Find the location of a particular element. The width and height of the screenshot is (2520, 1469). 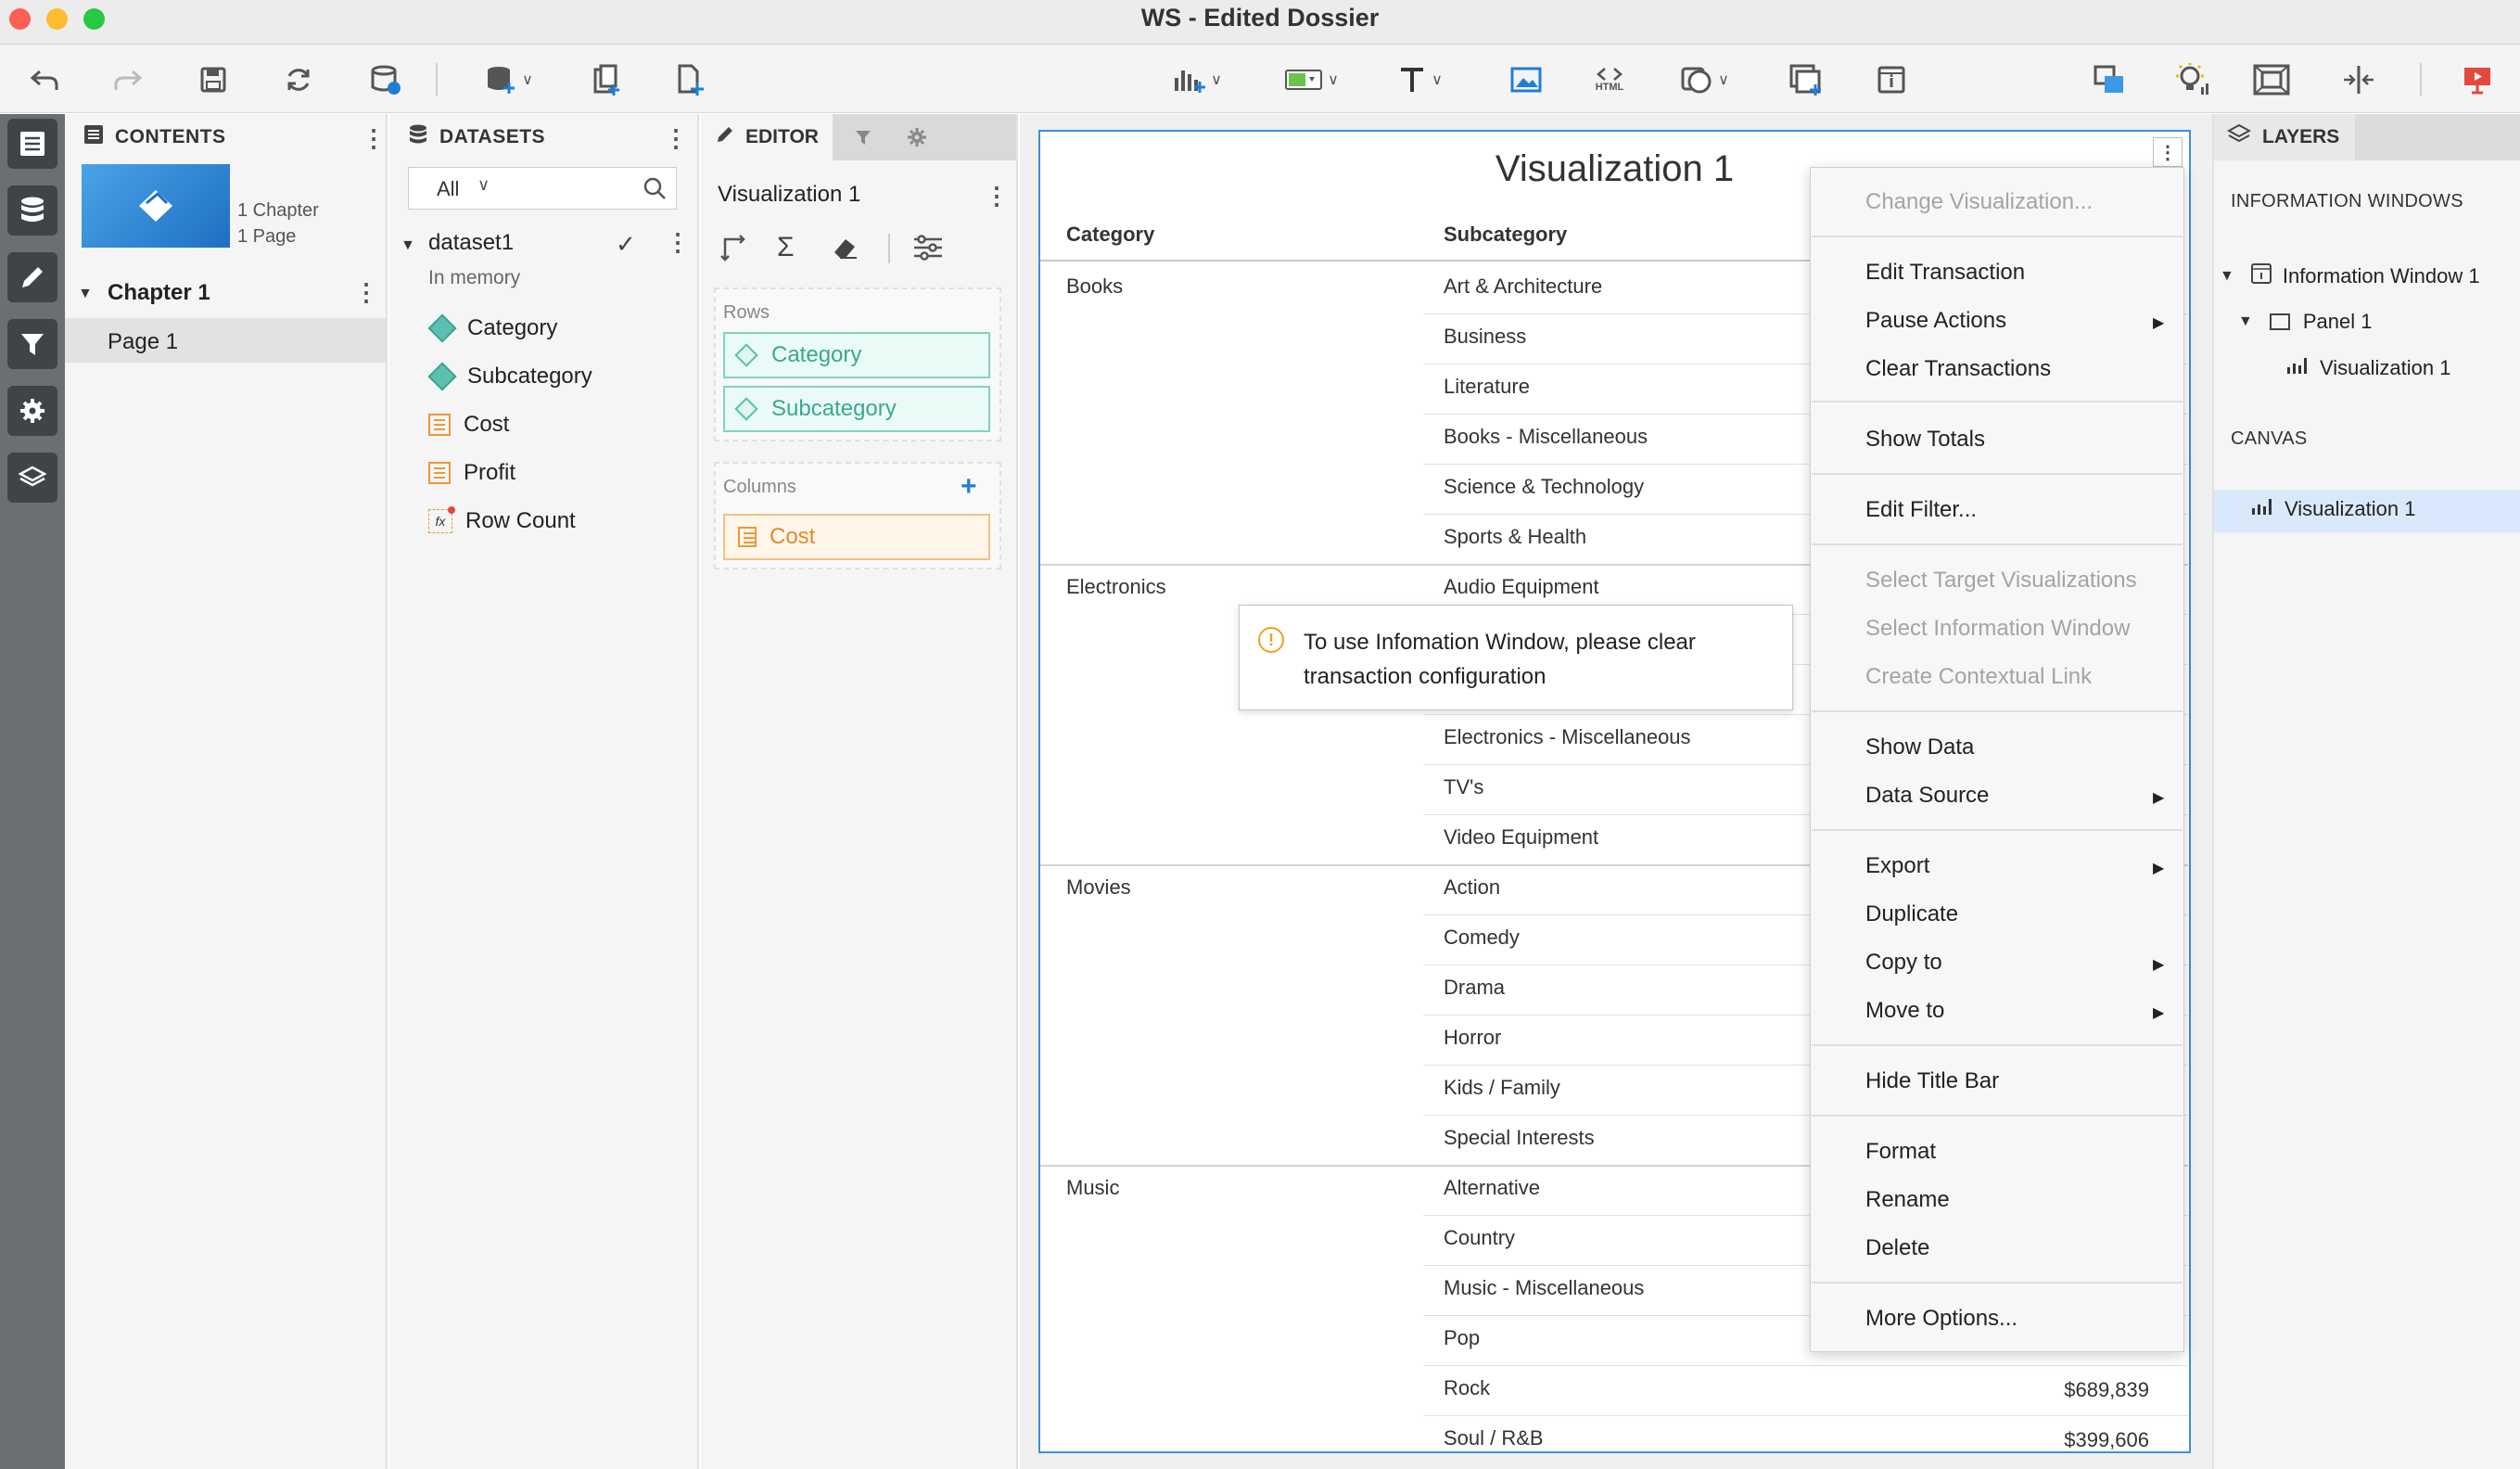

subcategory-cell: Special Interests is located at coordinates (1519, 1138).